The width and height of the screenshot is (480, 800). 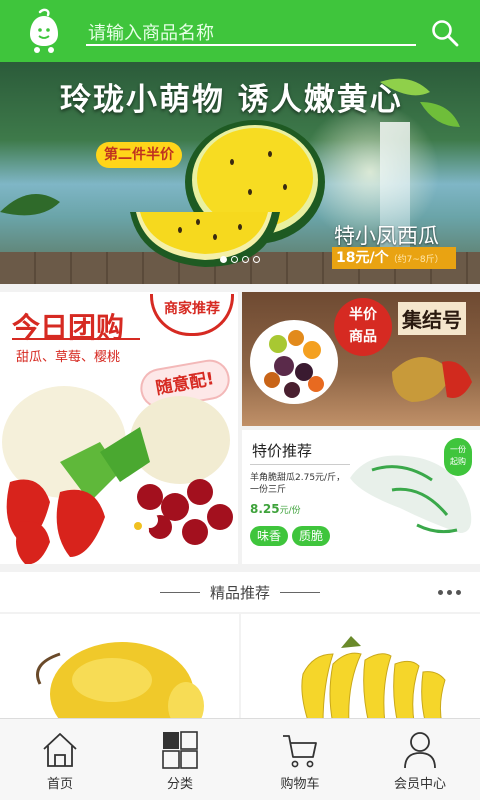 I want to click on min-order-badge-line2: 起购, so click(x=458, y=461).